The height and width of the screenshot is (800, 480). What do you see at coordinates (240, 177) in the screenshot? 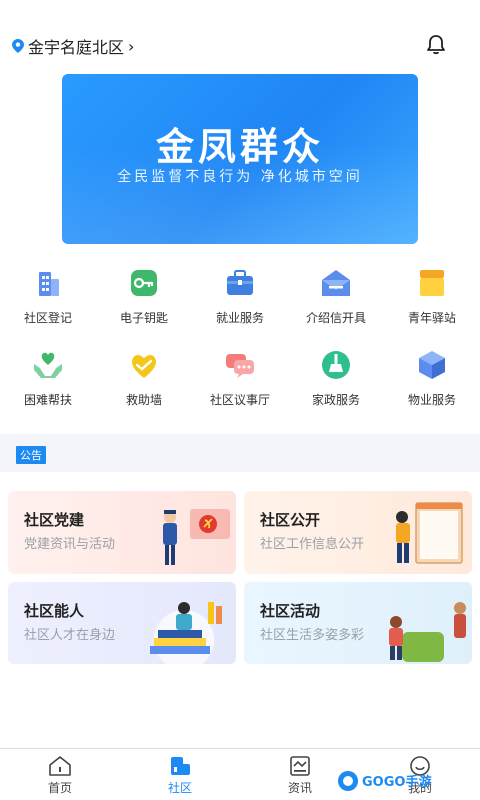
I see `banner-subtitle: 全民监督不良行为 净化城市空间` at bounding box center [240, 177].